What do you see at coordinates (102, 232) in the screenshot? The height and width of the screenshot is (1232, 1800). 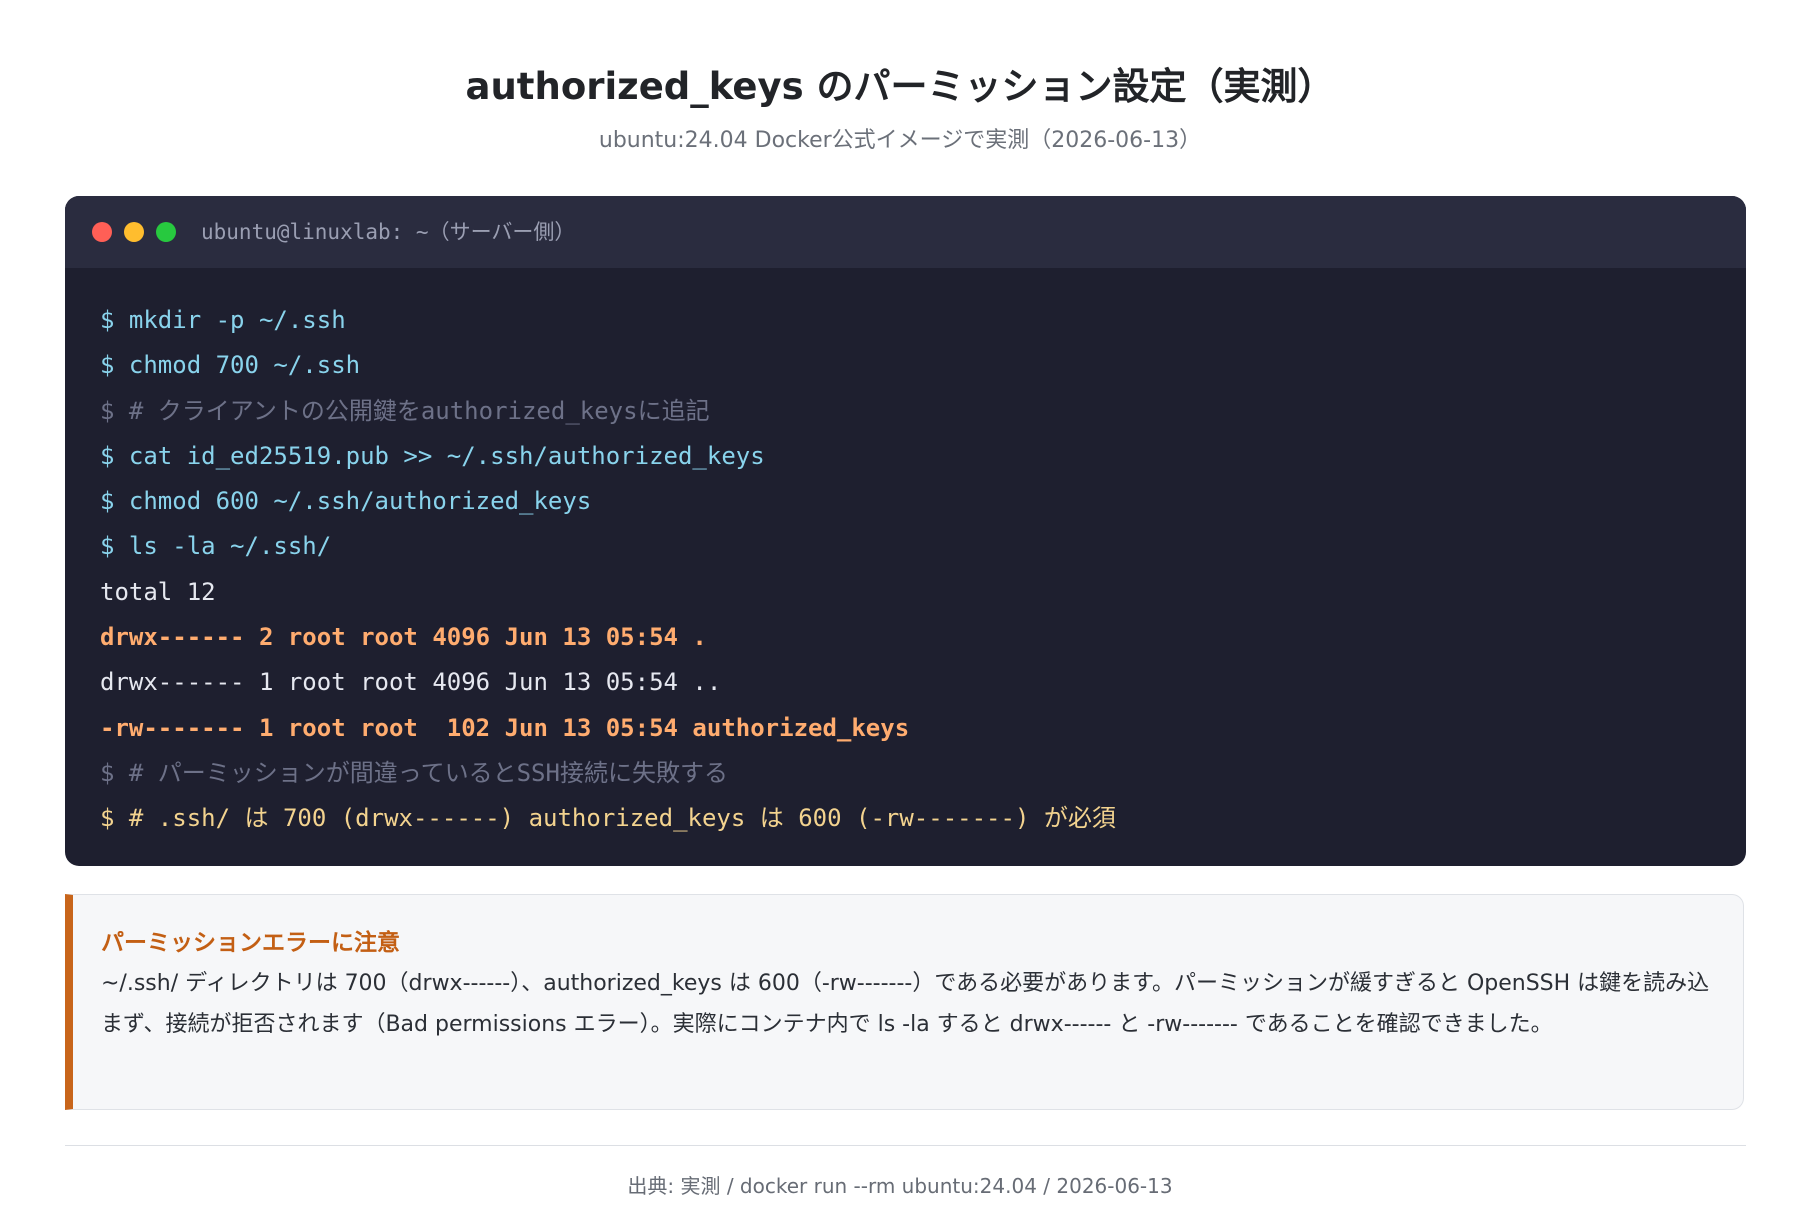 I see `close-dot-icon` at bounding box center [102, 232].